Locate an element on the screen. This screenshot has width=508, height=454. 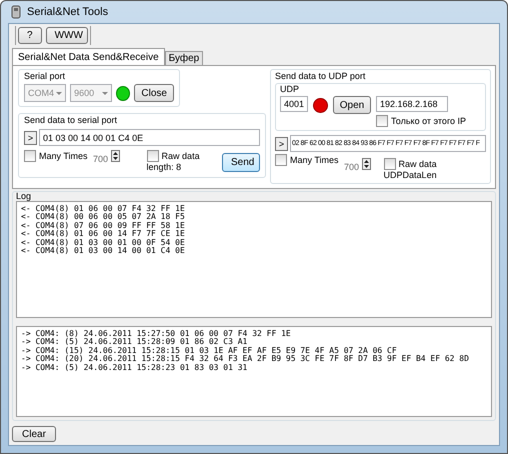
length-label: UDPDataLen is located at coordinates (410, 175).